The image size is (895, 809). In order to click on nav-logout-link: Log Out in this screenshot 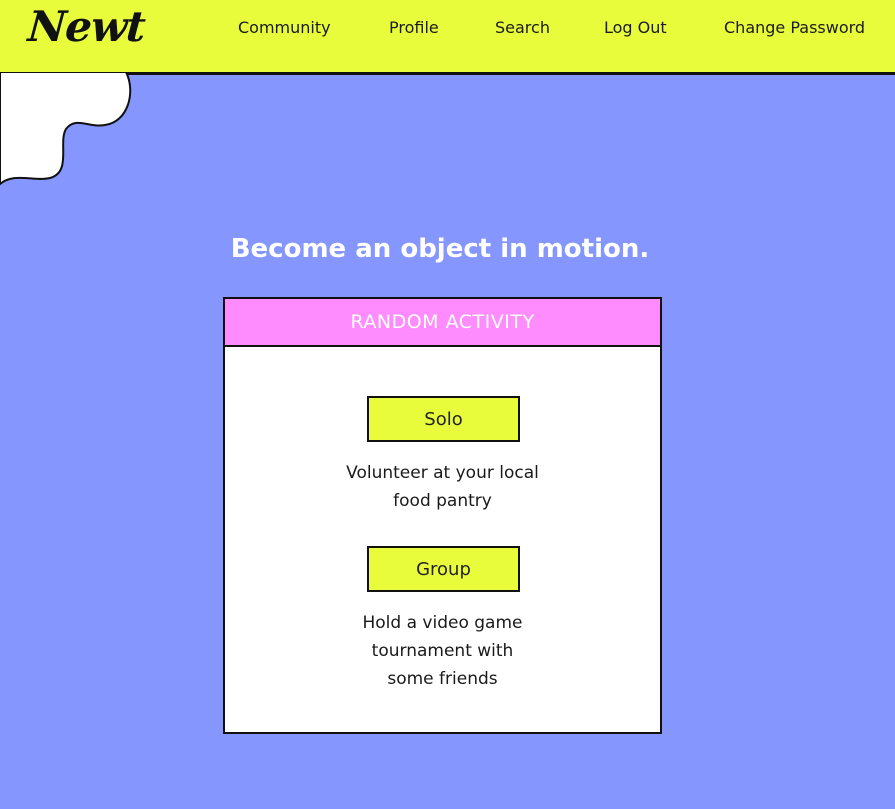, I will do `click(635, 27)`.